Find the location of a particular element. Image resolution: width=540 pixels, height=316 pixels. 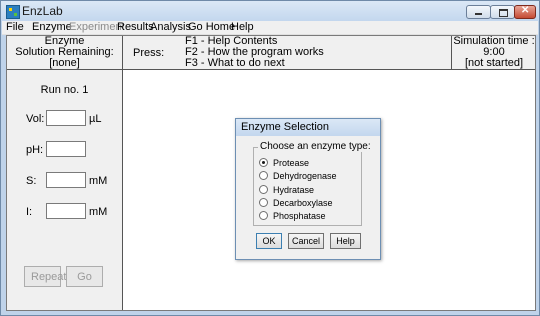

substrate-label: S: is located at coordinates (31, 181).